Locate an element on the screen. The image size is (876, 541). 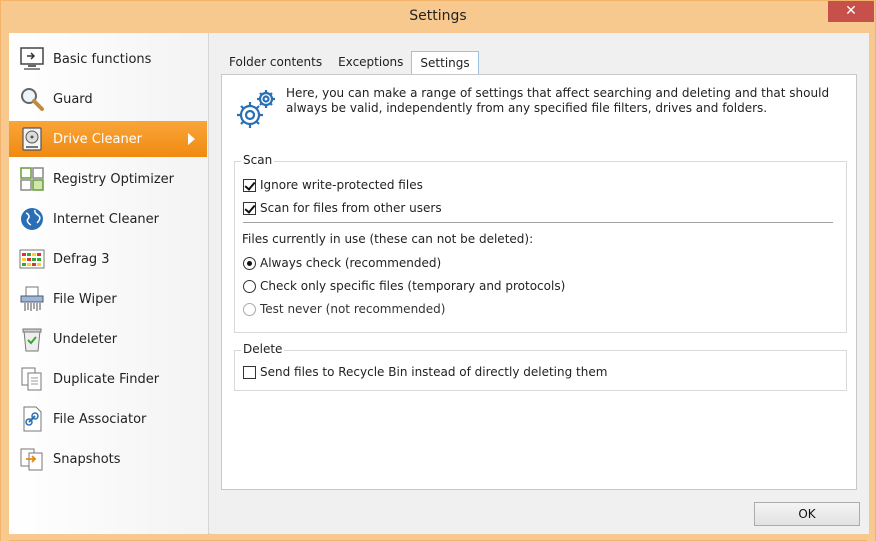
checkbox-label: Scan for files from other users is located at coordinates (351, 208).